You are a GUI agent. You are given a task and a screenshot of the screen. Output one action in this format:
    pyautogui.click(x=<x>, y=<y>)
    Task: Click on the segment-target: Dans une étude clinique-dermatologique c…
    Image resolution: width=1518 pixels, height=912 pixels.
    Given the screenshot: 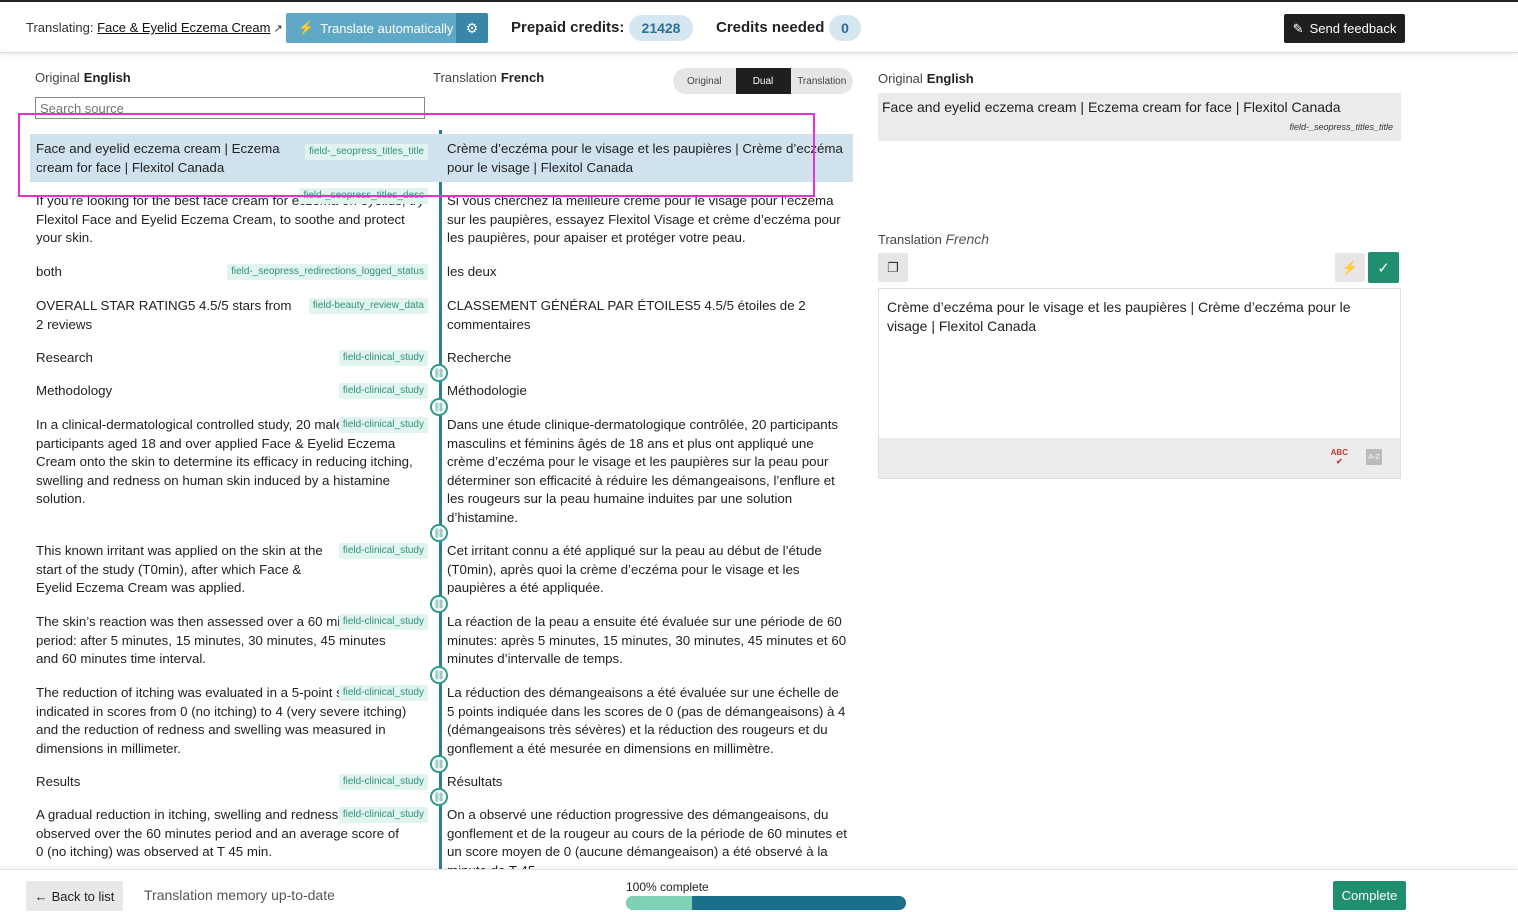 What is the action you would take?
    pyautogui.click(x=643, y=471)
    